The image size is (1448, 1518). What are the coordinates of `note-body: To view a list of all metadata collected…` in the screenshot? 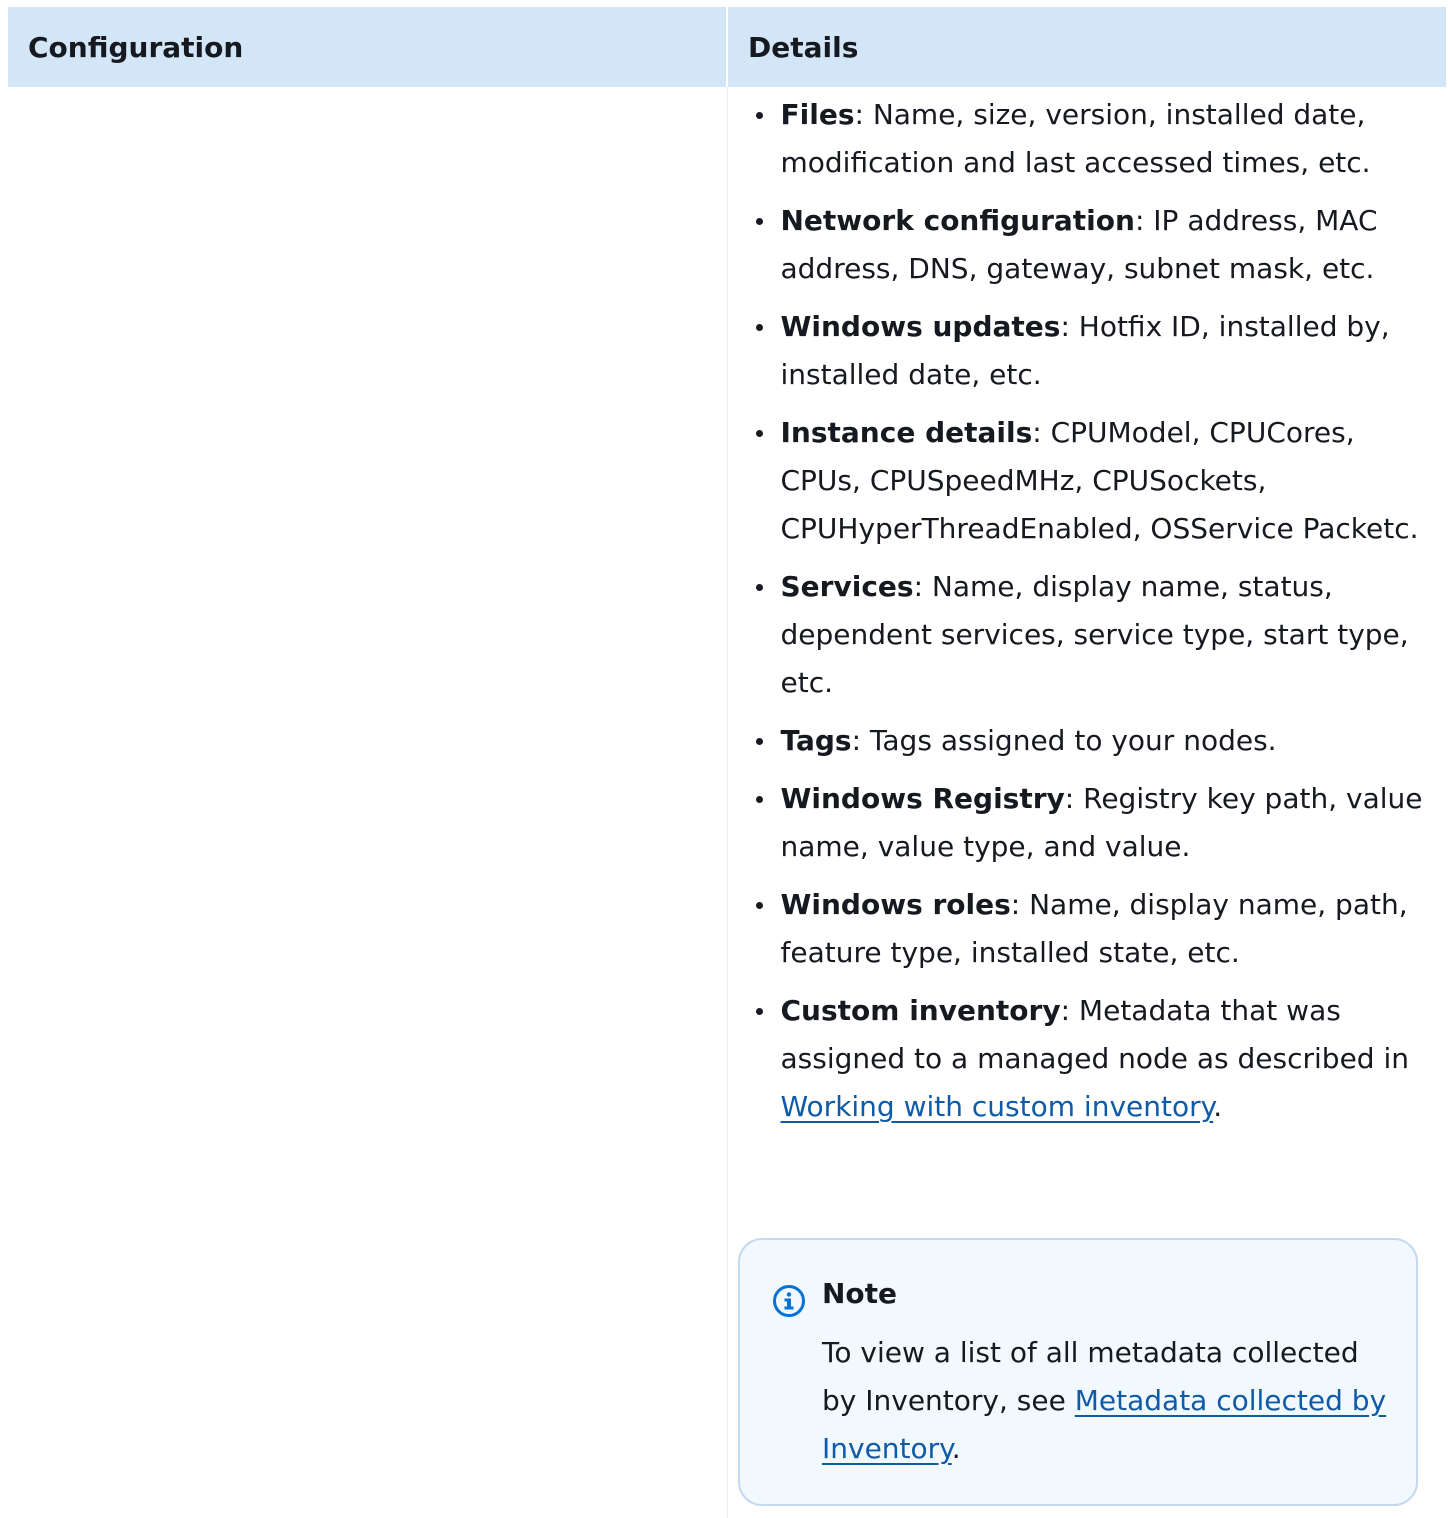 It's located at (1107, 1401).